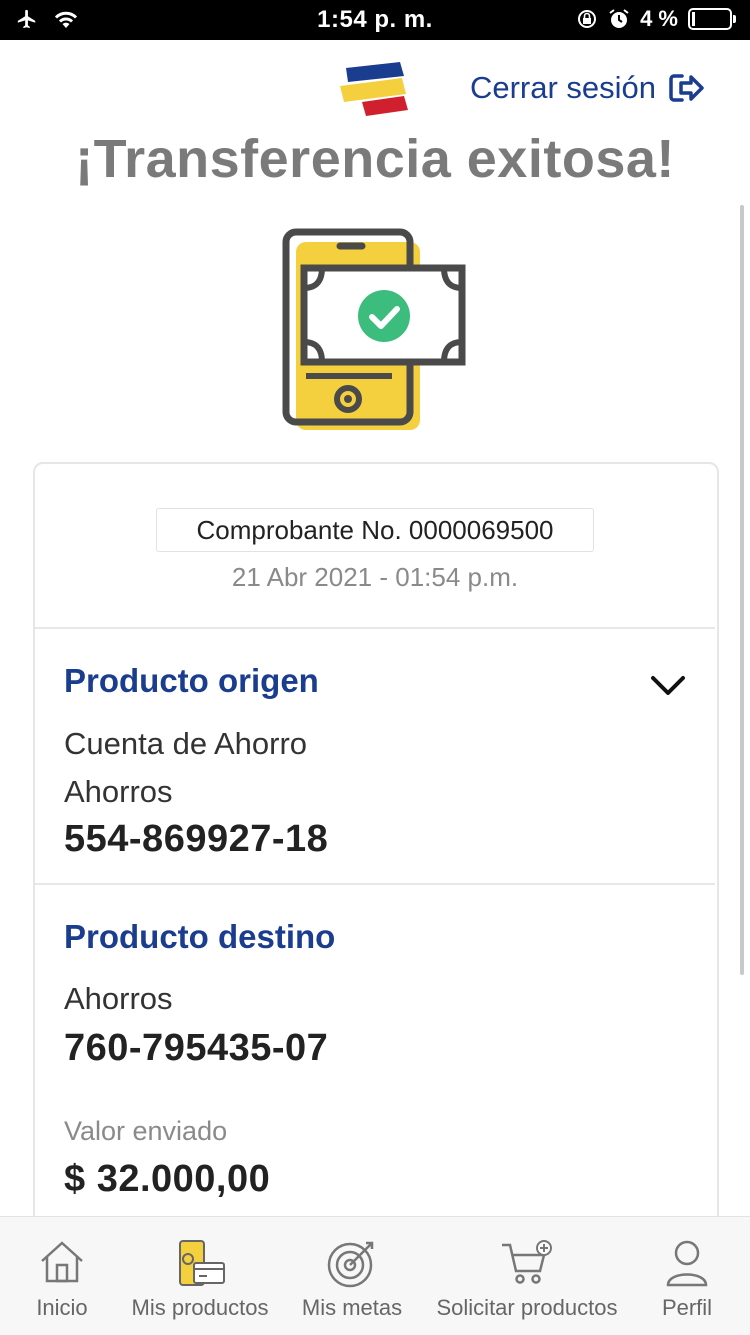 This screenshot has height=1335, width=750. I want to click on rotation-lock-icon, so click(587, 19).